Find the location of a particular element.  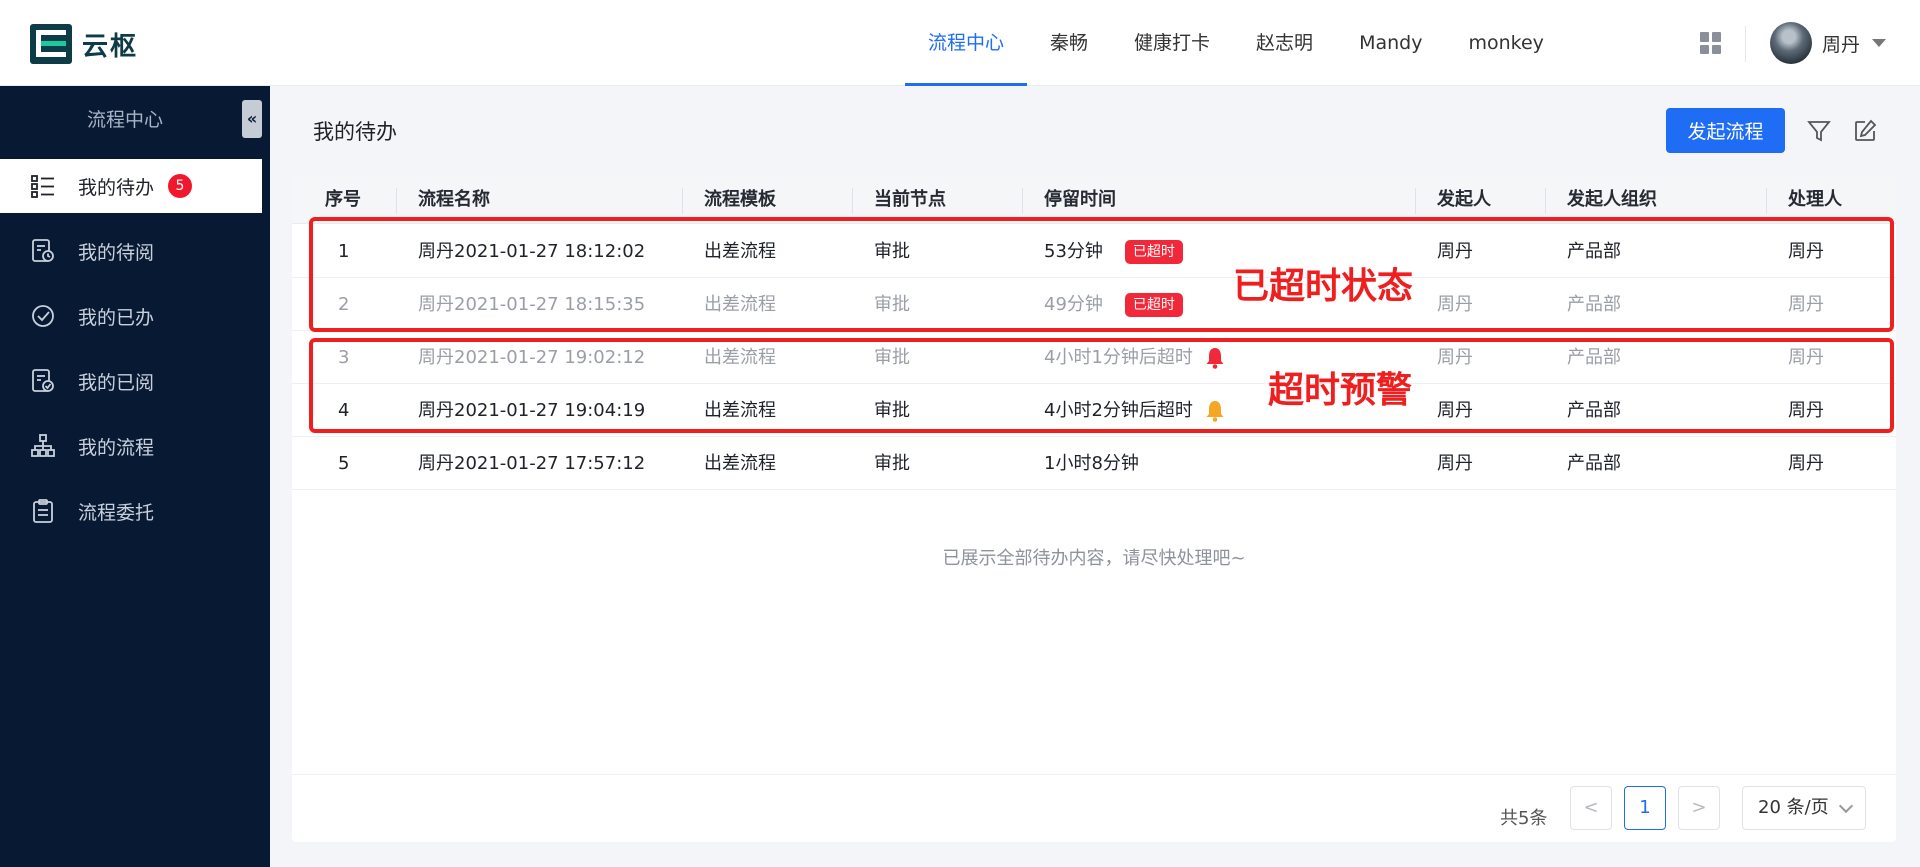

user-name: 周丹 is located at coordinates (1841, 44).